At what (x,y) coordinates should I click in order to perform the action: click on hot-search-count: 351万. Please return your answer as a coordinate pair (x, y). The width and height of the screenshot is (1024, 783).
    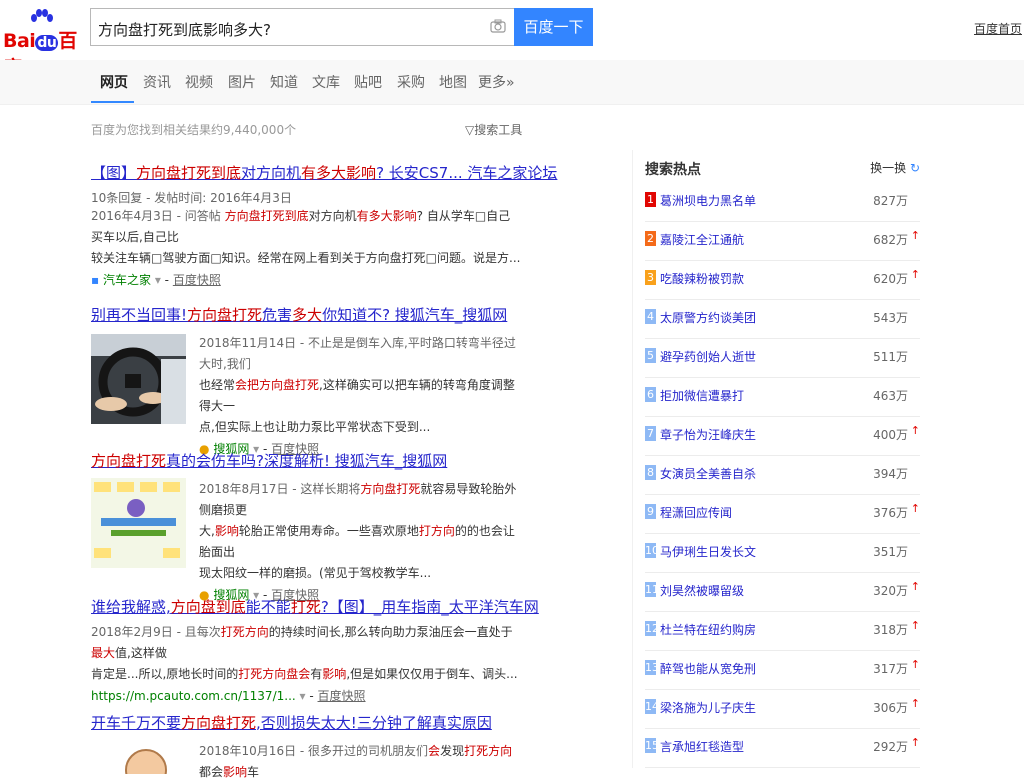
    Looking at the image, I should click on (890, 552).